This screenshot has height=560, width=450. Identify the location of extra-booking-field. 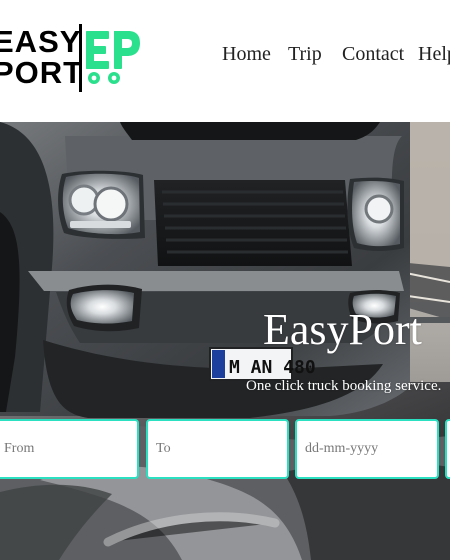
(447, 449).